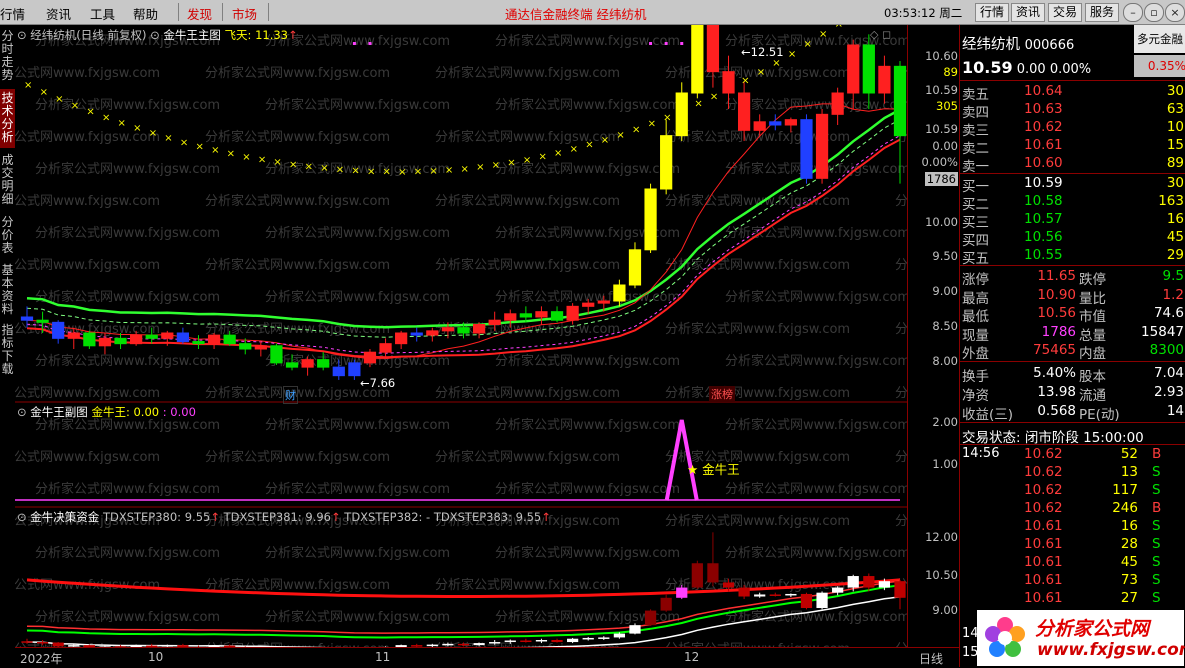  I want to click on bid-label: 买四, so click(975, 241).